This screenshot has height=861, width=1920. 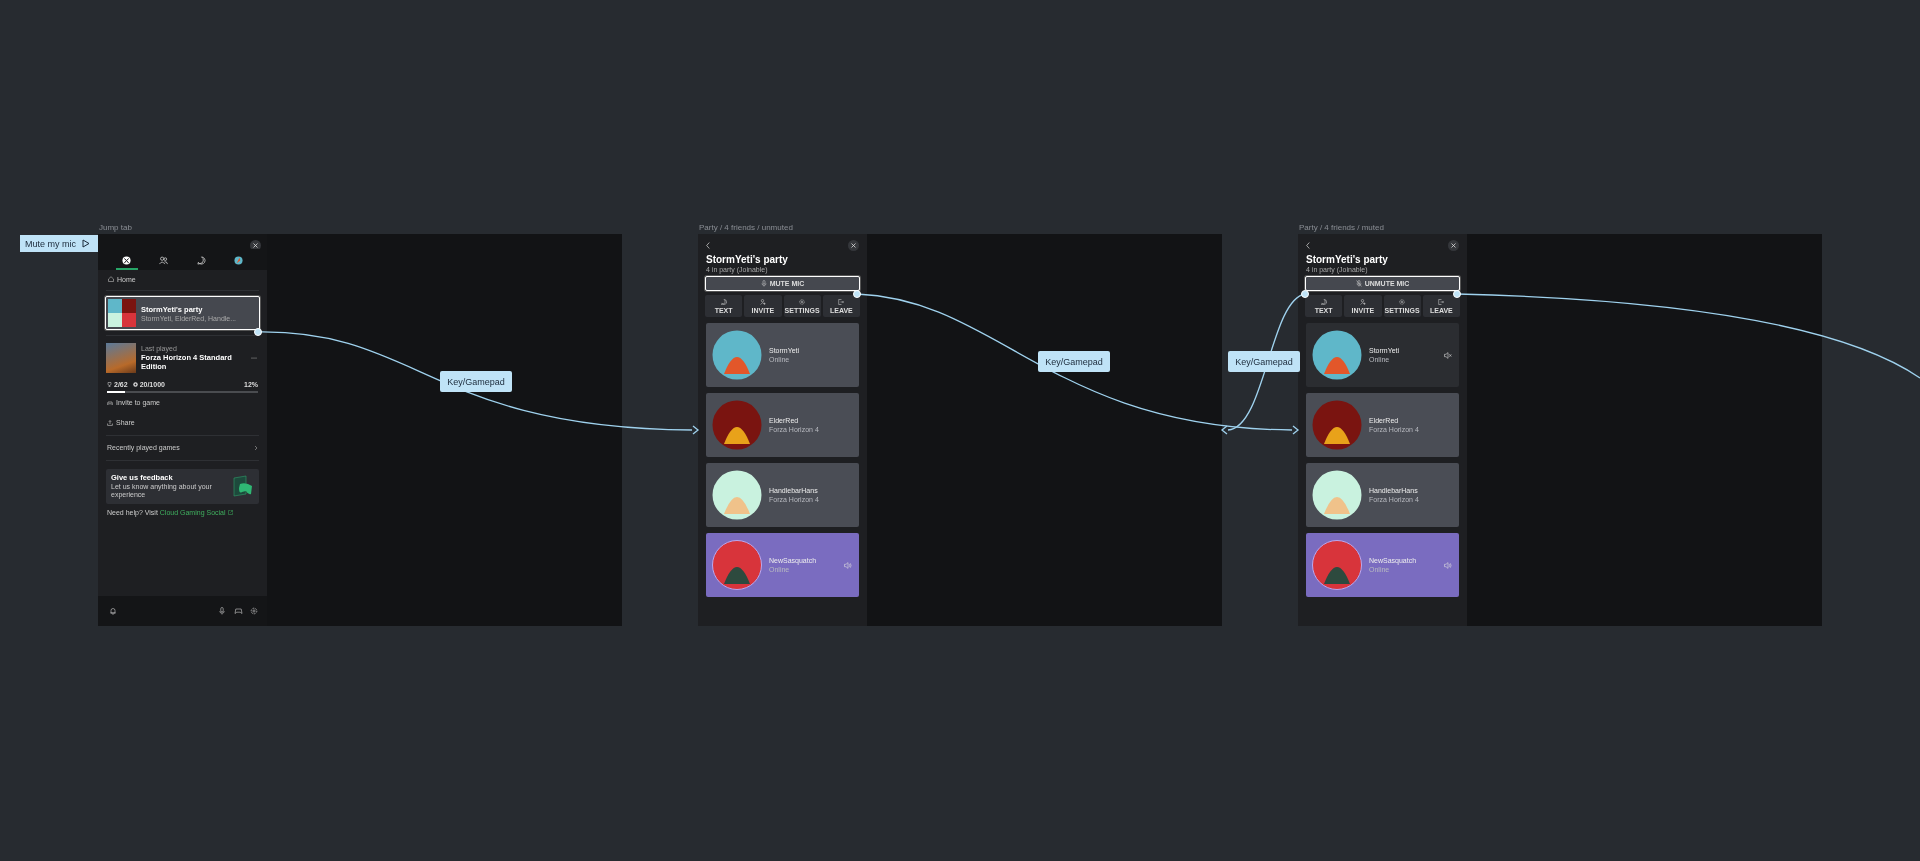 I want to click on share-icon, so click(x=110, y=422).